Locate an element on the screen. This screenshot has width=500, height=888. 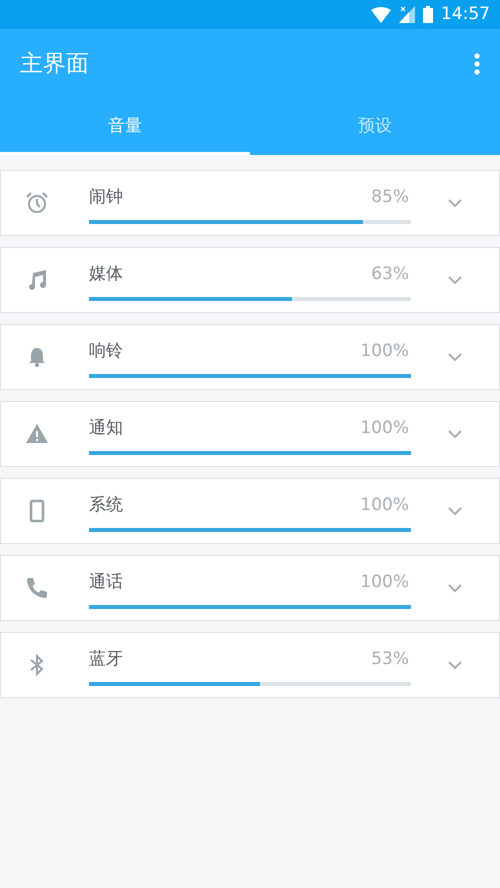
volume-percent: 63% is located at coordinates (390, 274).